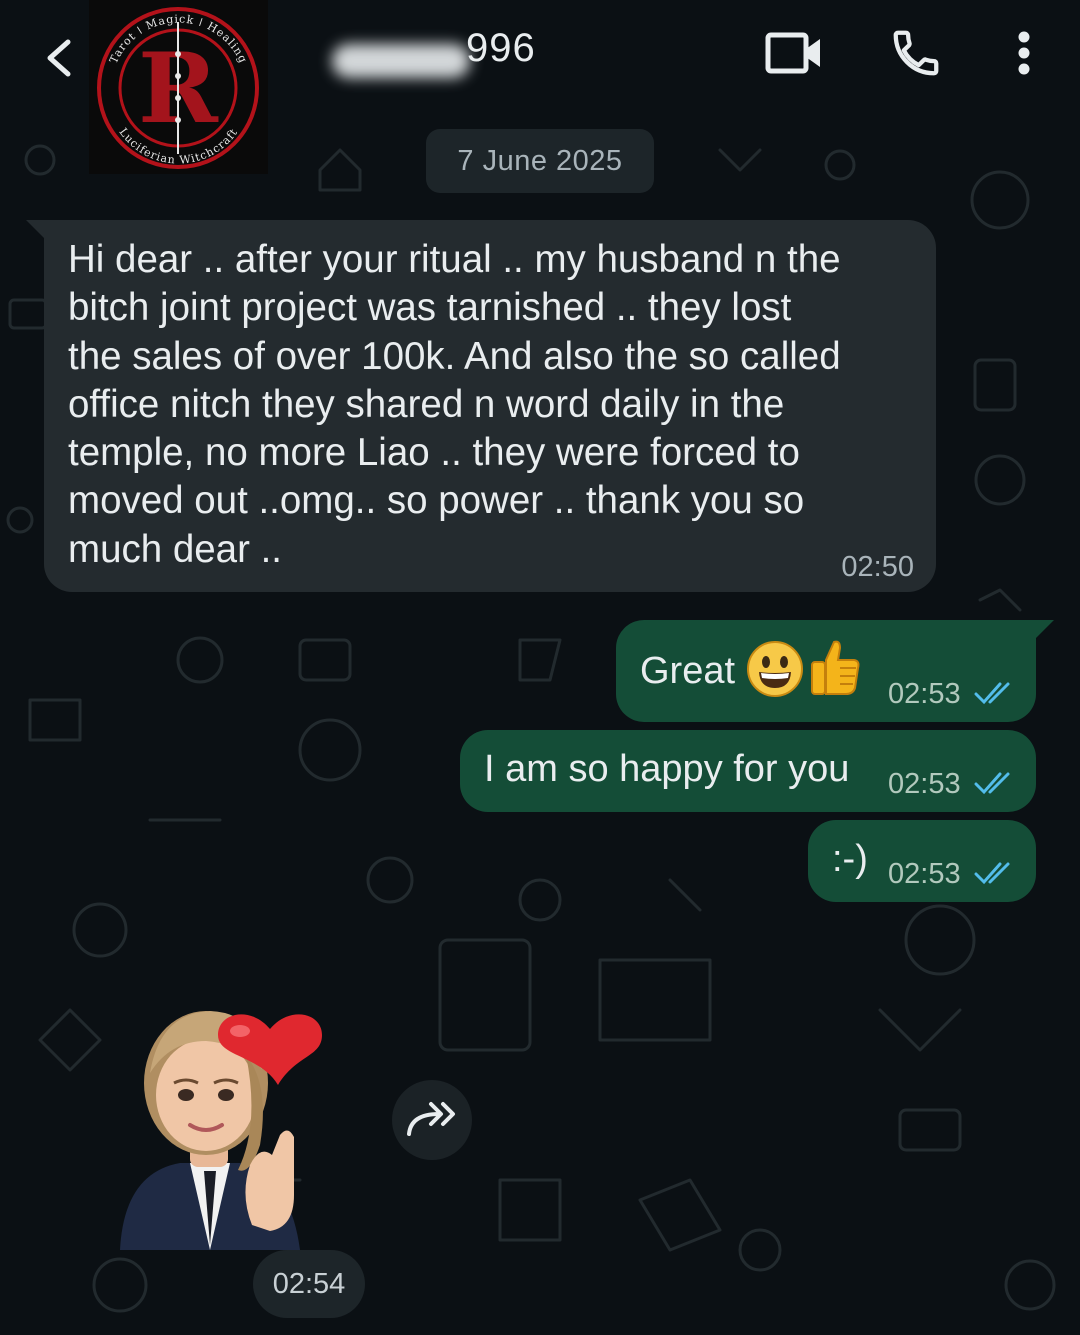  I want to click on message-text: Great, so click(688, 671).